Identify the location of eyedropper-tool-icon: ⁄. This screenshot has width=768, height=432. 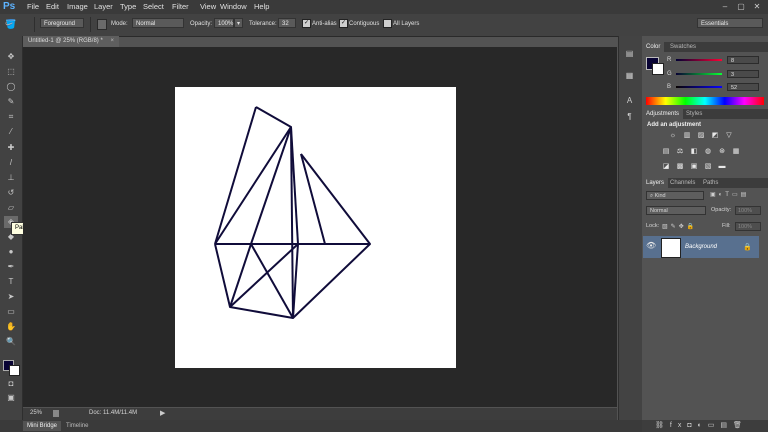
(11, 132).